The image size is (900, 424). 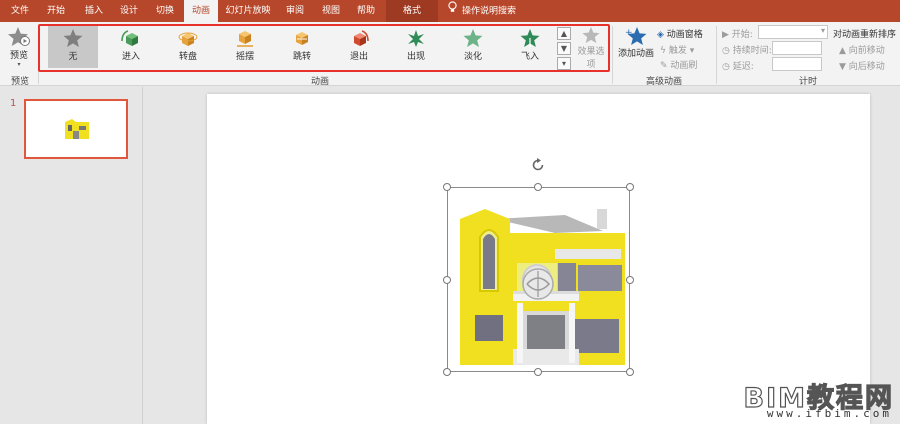 What do you see at coordinates (73, 38) in the screenshot?
I see `star-gray-icon` at bounding box center [73, 38].